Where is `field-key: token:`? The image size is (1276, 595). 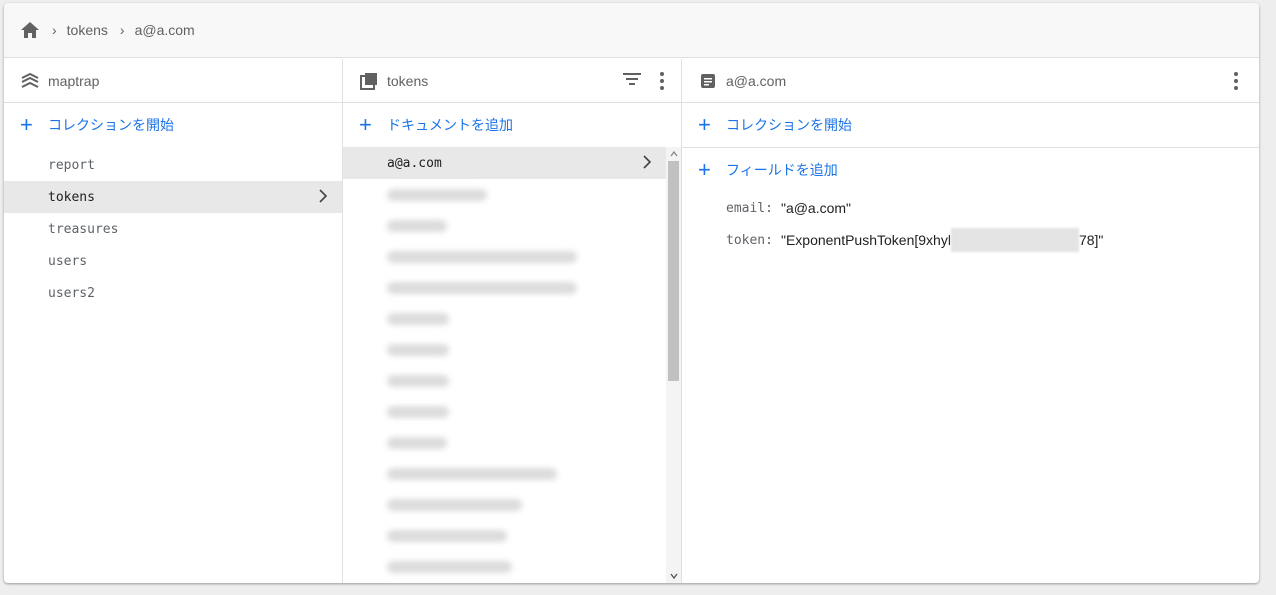
field-key: token: is located at coordinates (749, 240).